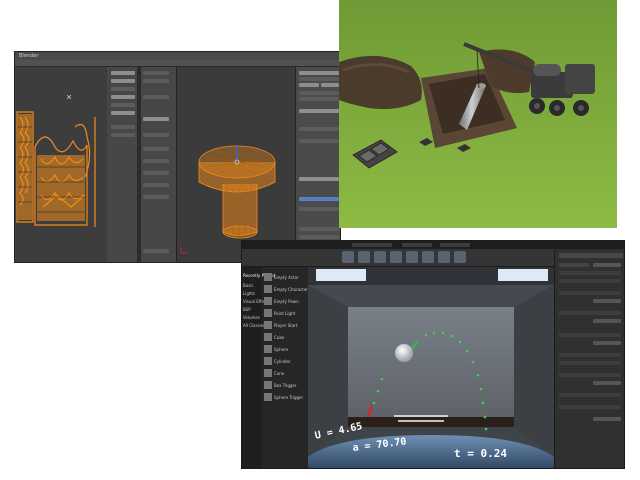  I want to click on 3d-viewport, so click(236, 164).